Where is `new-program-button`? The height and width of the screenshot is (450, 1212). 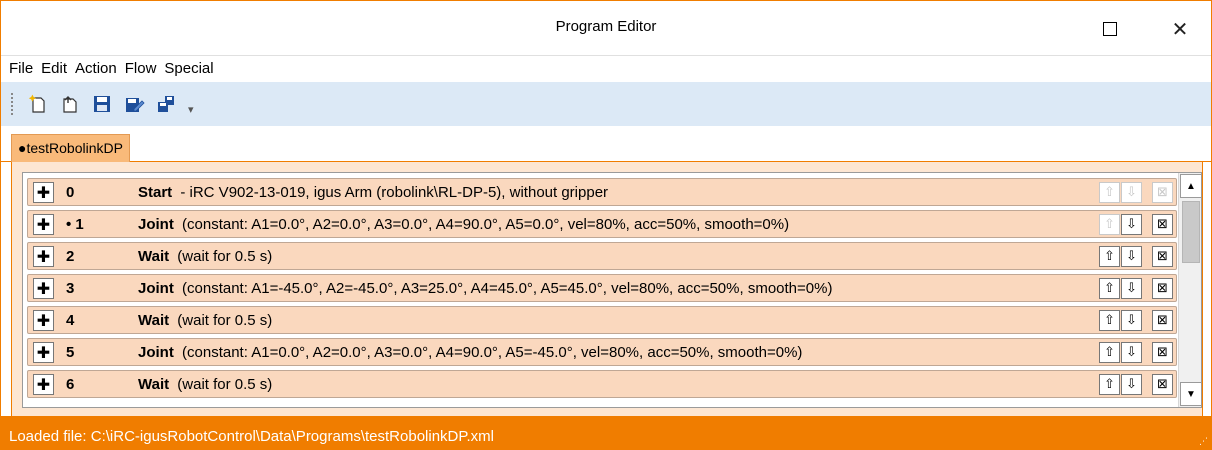 new-program-button is located at coordinates (38, 104).